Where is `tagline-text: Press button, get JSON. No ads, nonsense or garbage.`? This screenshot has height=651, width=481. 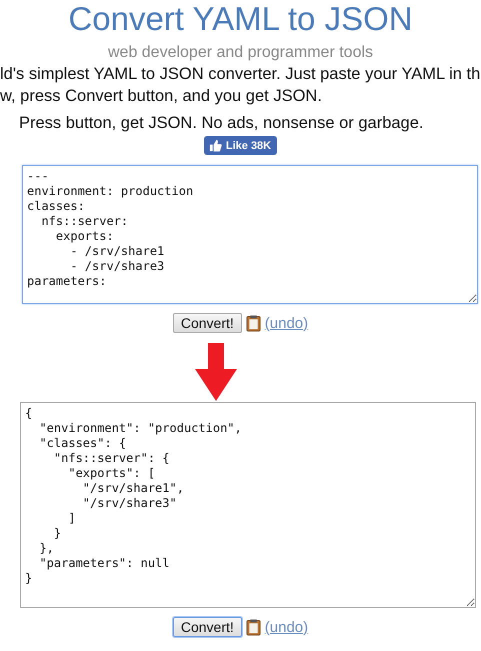 tagline-text: Press button, get JSON. No ads, nonsense or garbage. is located at coordinates (221, 123).